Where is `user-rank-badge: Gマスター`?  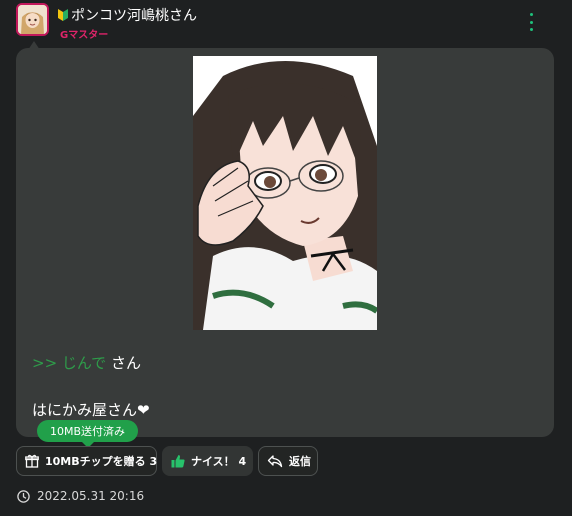
user-rank-badge: Gマスター is located at coordinates (84, 35).